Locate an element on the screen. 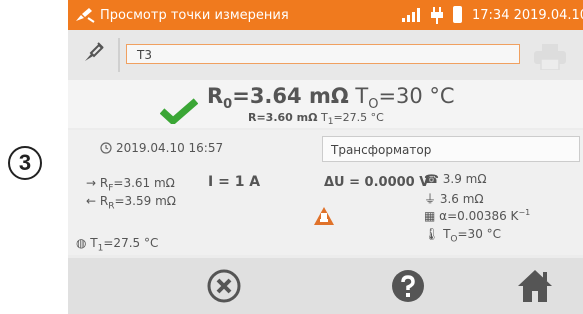  plug-icon is located at coordinates (437, 15).